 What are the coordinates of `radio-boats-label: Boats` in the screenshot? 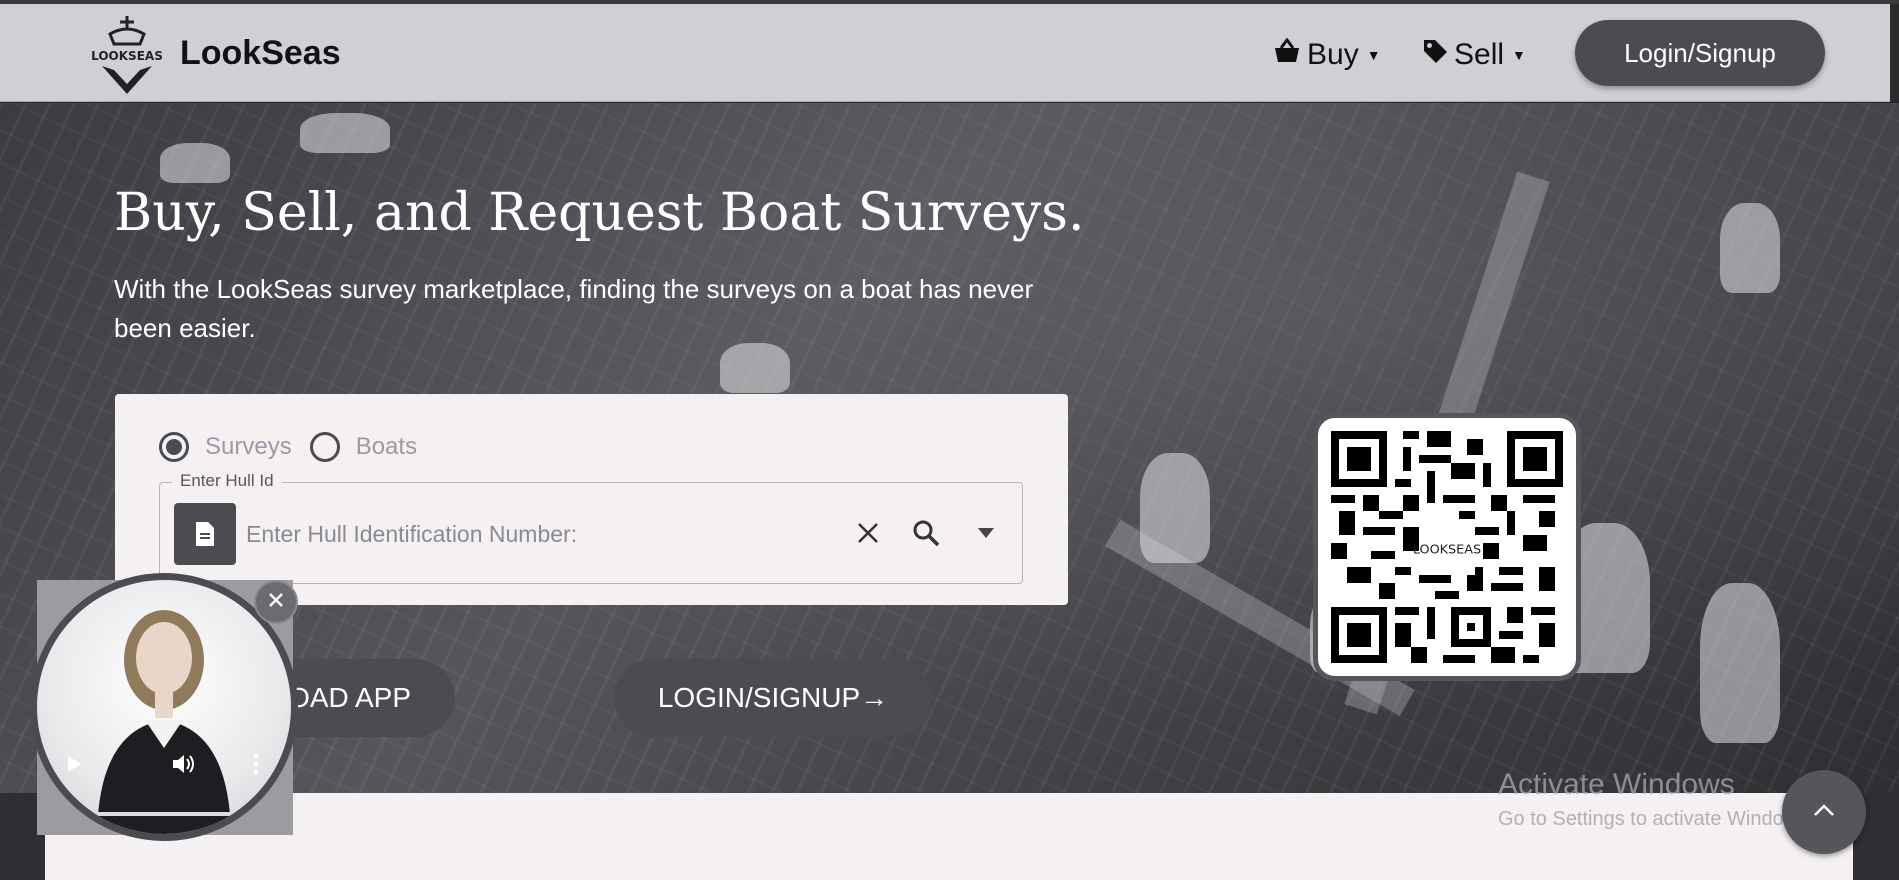 It's located at (386, 447).